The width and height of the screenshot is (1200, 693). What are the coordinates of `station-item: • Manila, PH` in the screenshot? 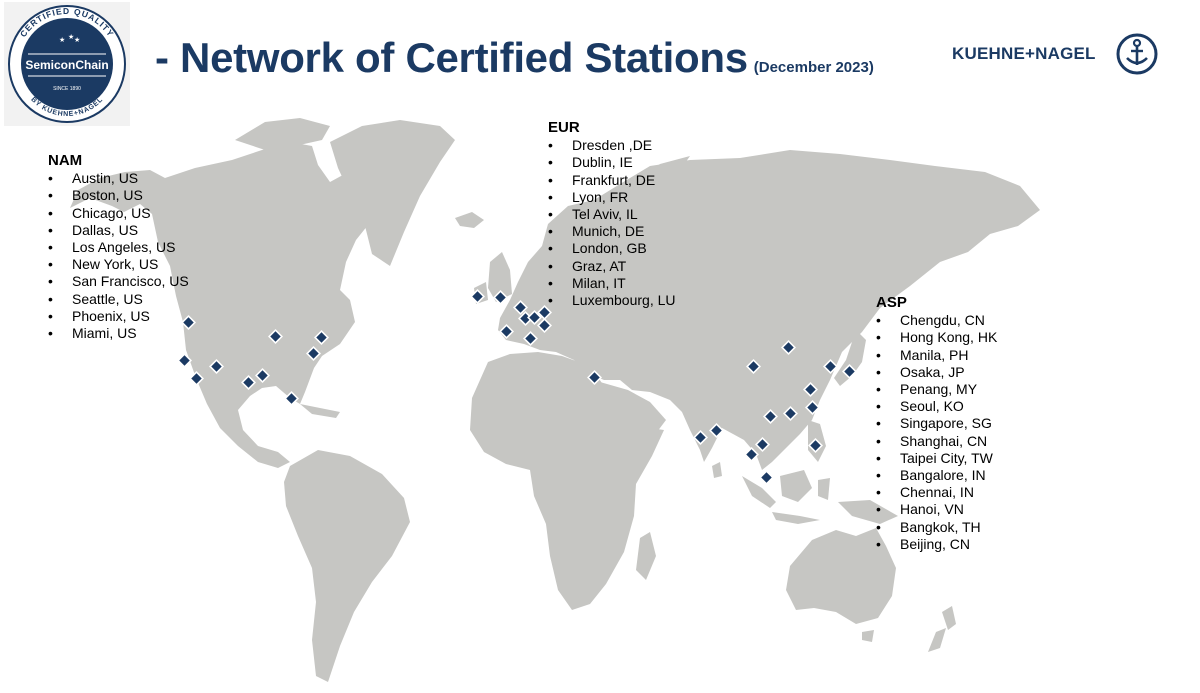 It's located at (936, 355).